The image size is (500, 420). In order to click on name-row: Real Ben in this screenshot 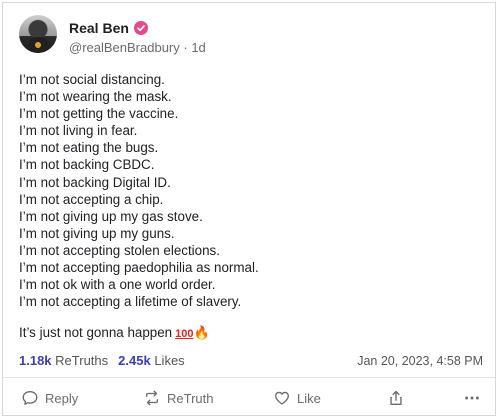, I will do `click(108, 28)`.